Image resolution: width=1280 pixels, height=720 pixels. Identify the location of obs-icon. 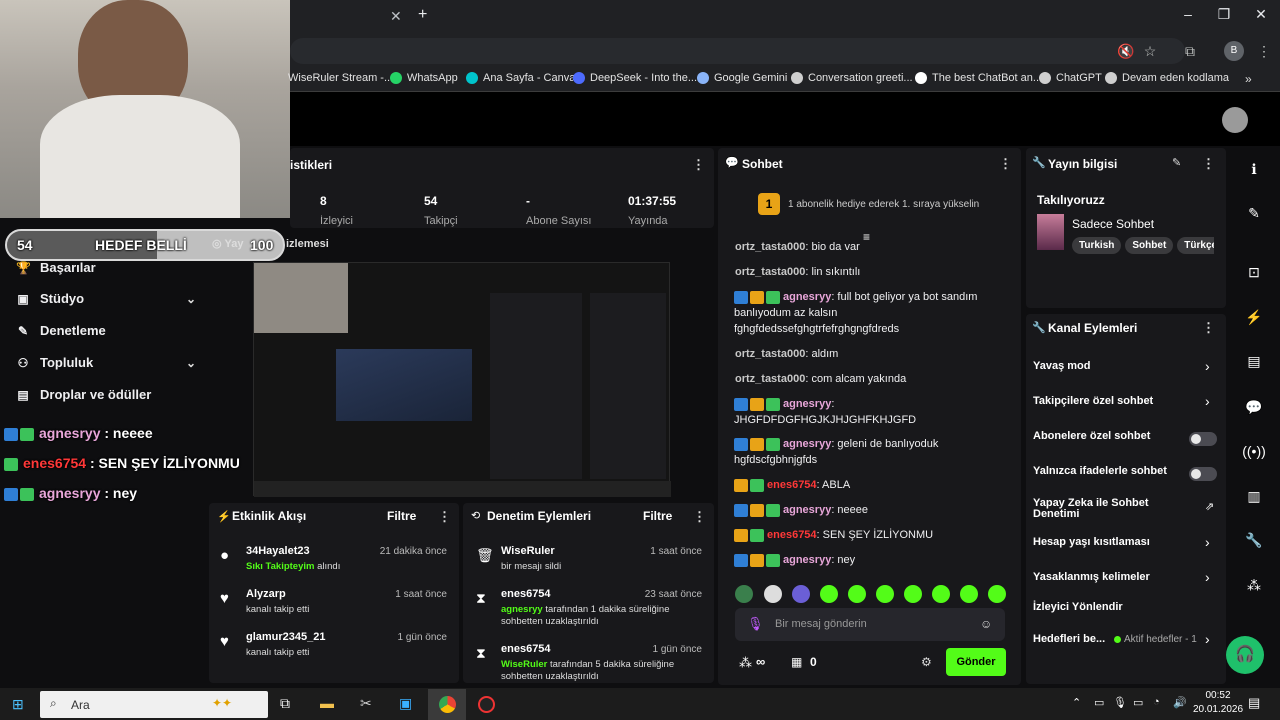
(486, 704).